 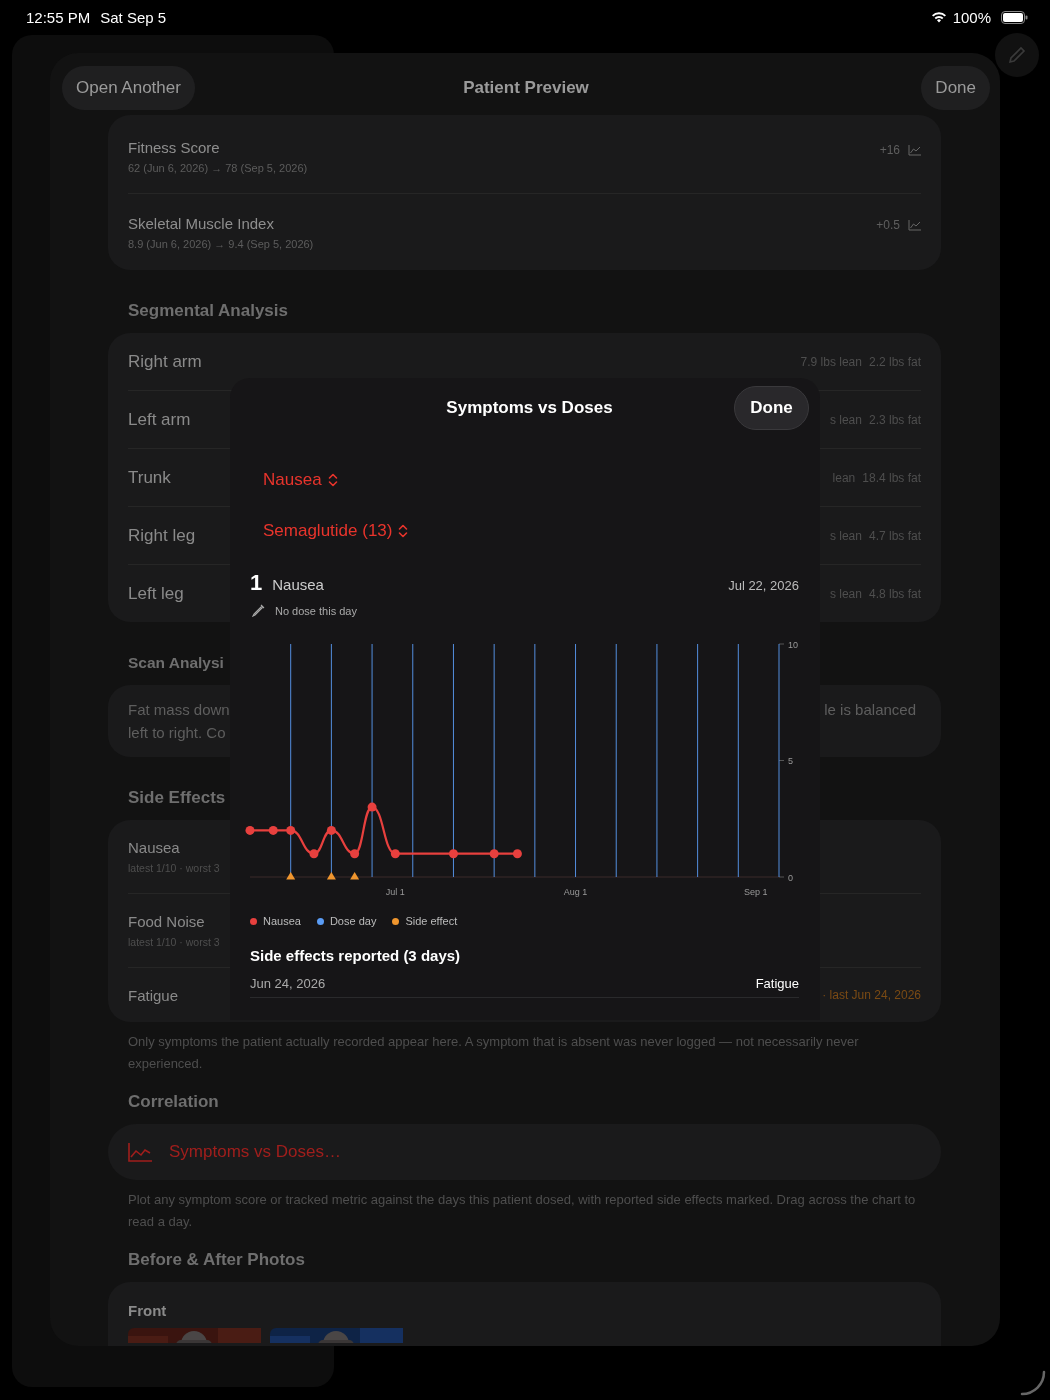 What do you see at coordinates (288, 983) in the screenshot?
I see `side-effect-date: Jun 24, 2026` at bounding box center [288, 983].